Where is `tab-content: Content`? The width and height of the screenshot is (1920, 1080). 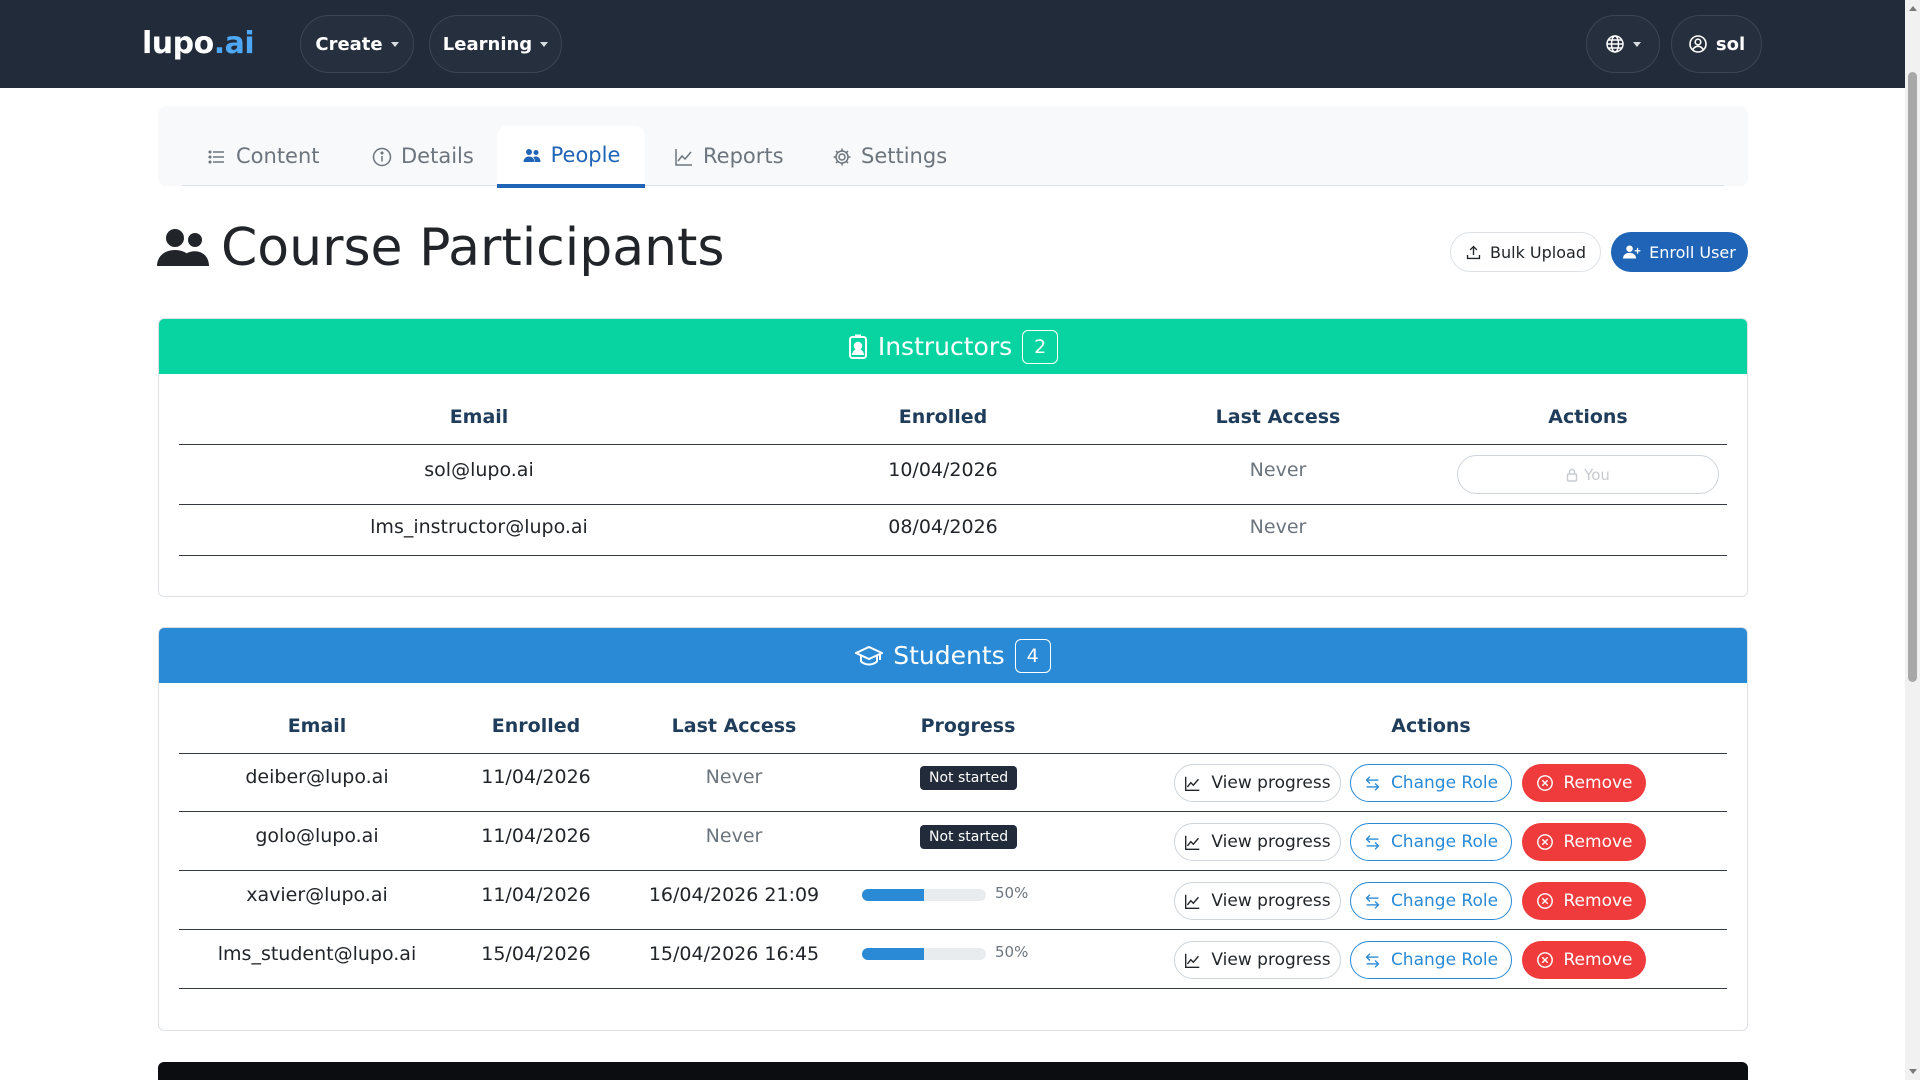
tab-content: Content is located at coordinates (263, 156).